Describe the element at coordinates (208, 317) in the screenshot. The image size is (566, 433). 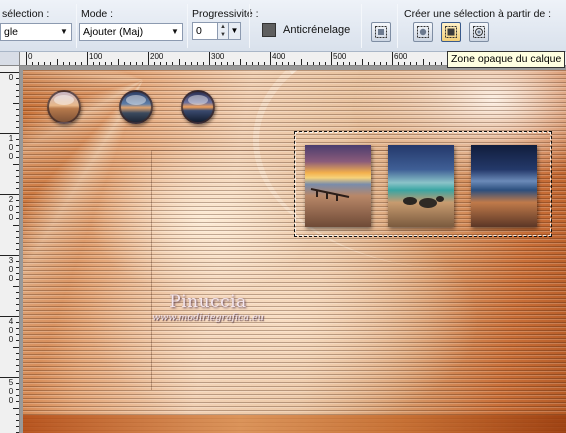
I see `watermark-site: www.modiriegrafica.eu` at that location.